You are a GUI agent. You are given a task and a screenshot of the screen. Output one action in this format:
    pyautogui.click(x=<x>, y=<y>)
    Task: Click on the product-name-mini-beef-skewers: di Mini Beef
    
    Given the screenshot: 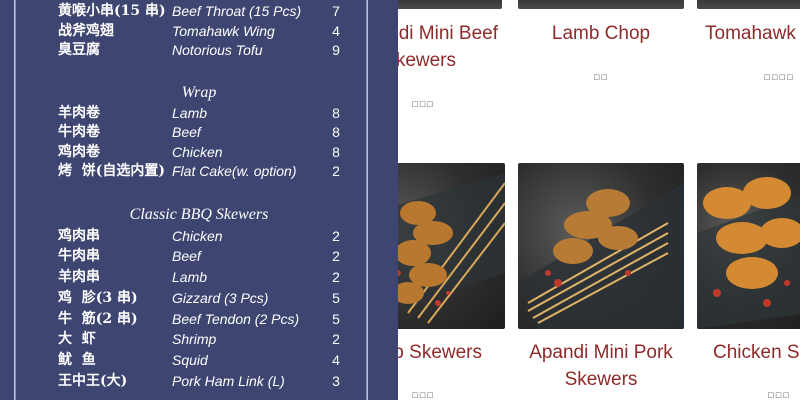 What is the action you would take?
    pyautogui.click(x=448, y=33)
    